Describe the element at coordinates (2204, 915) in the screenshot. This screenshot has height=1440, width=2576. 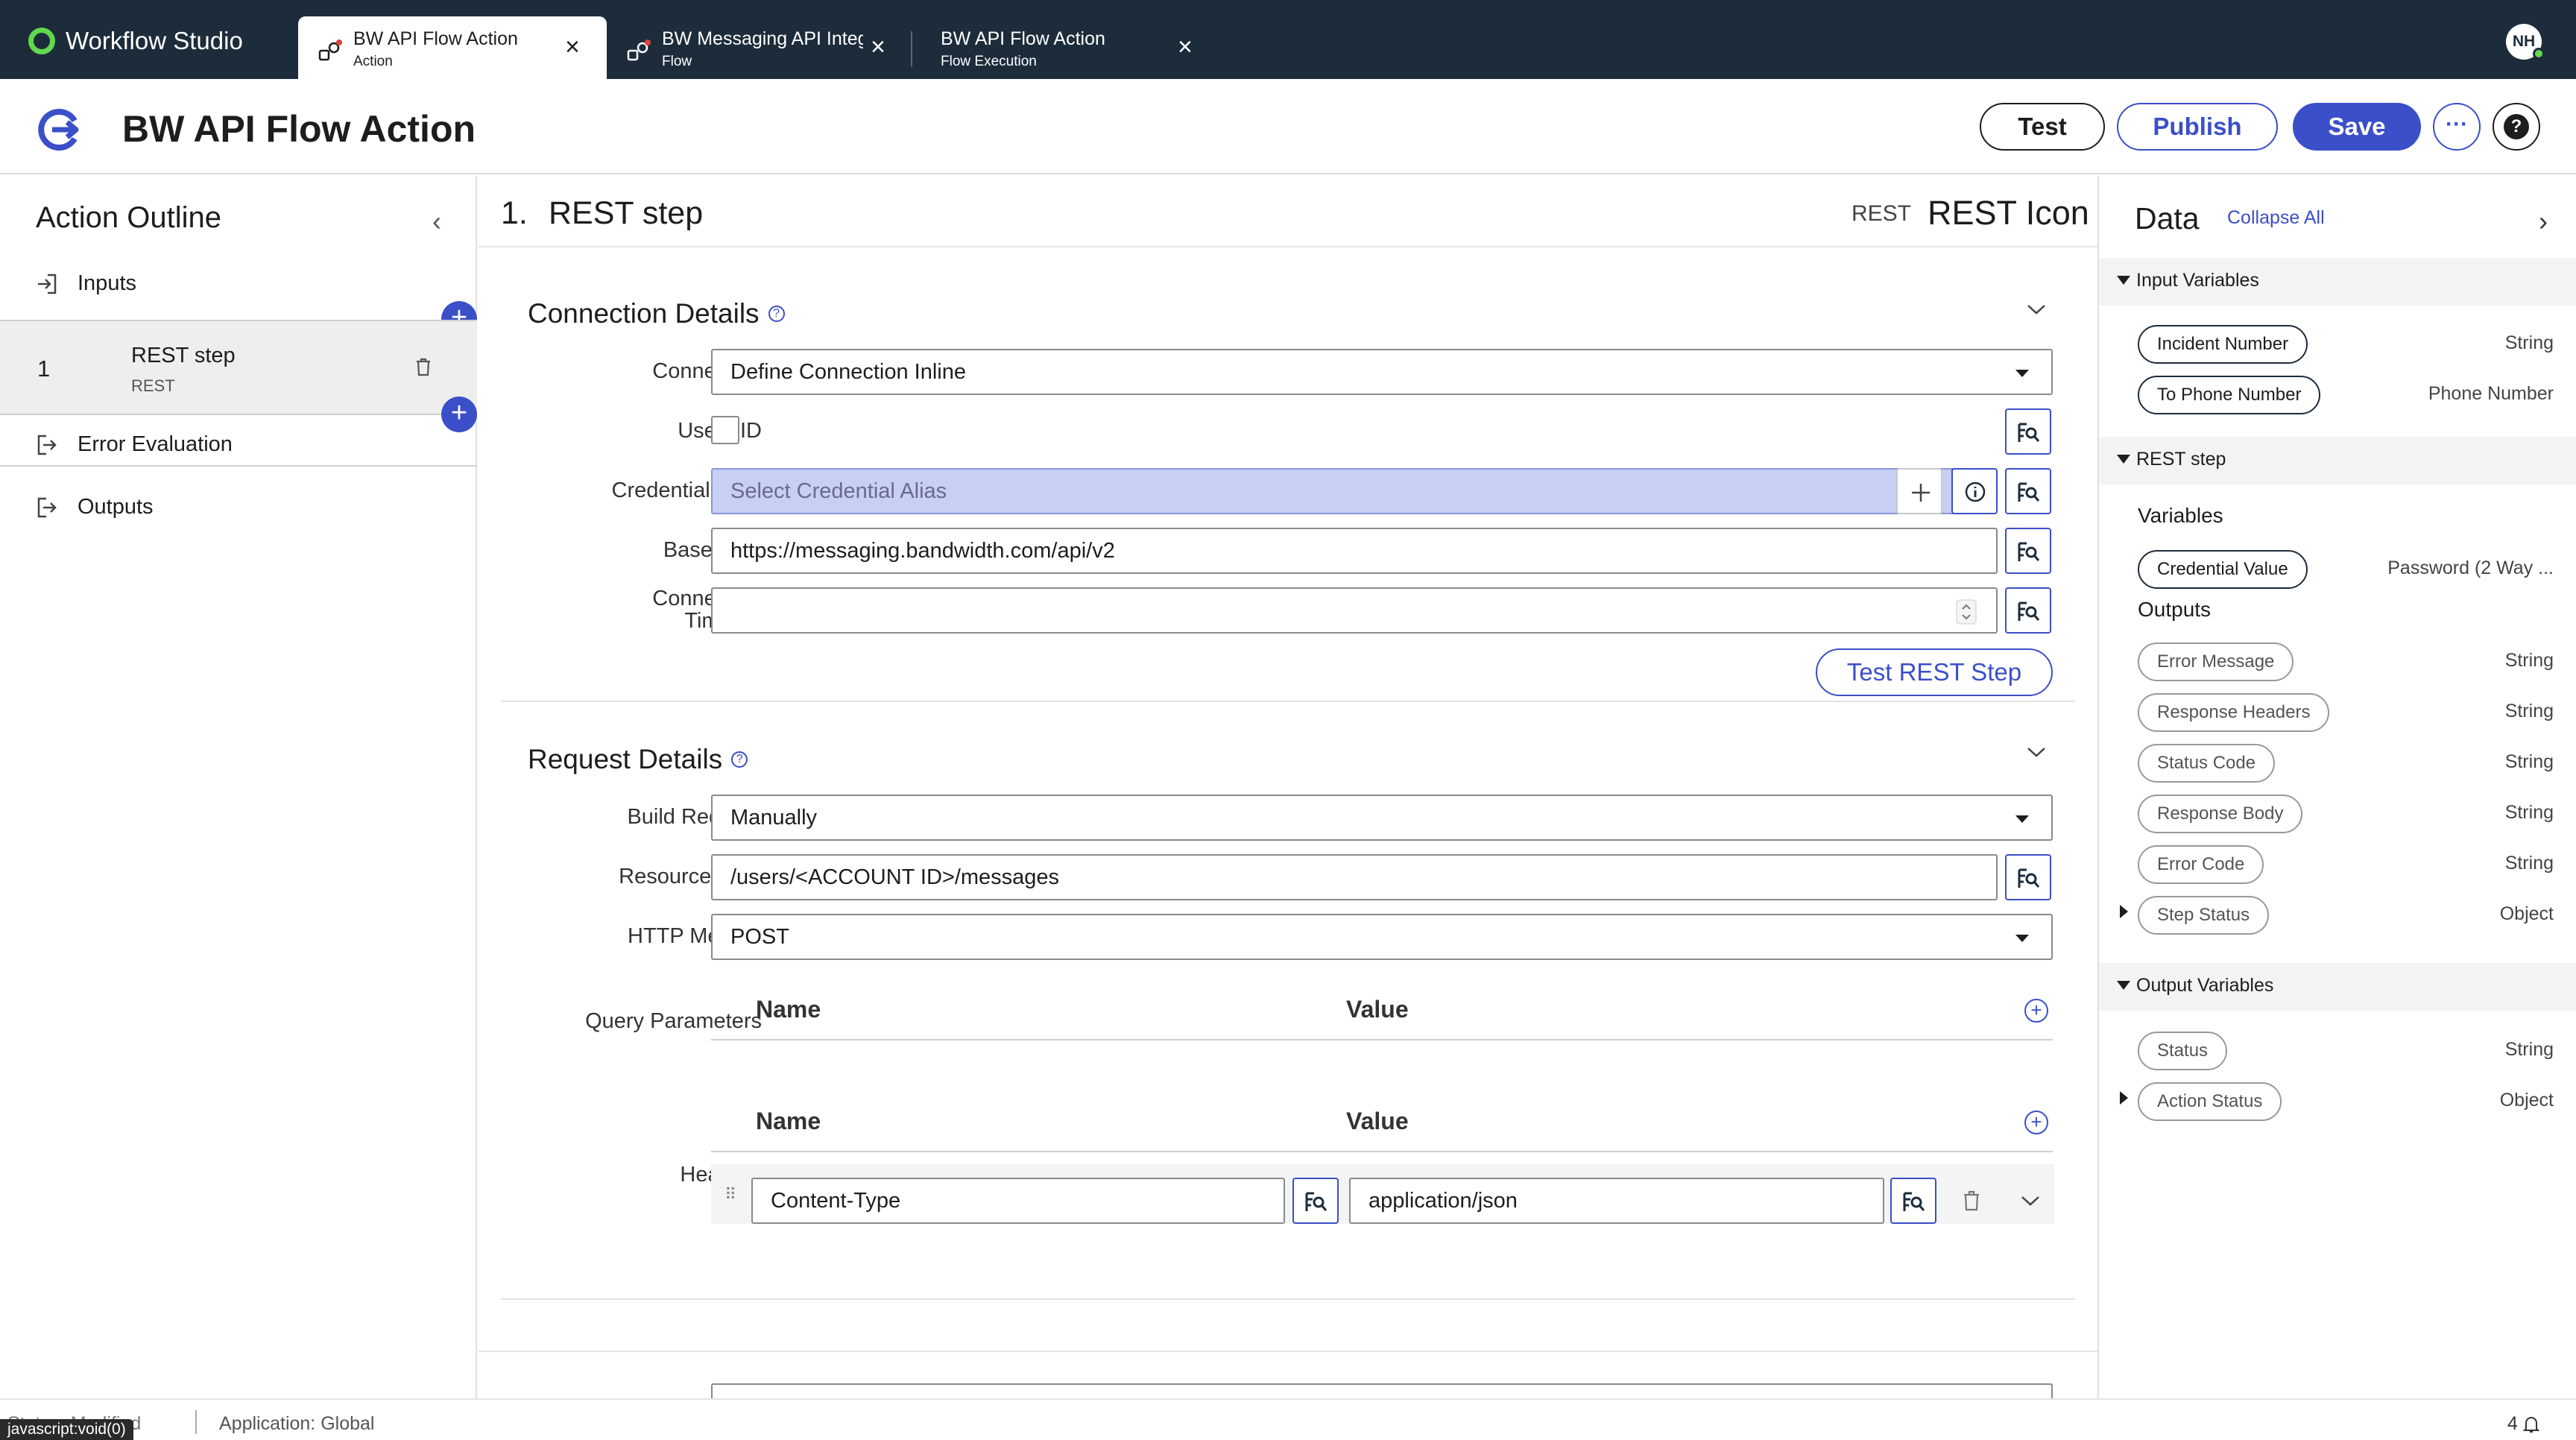
I see `data-pill-step-status: Step Status` at that location.